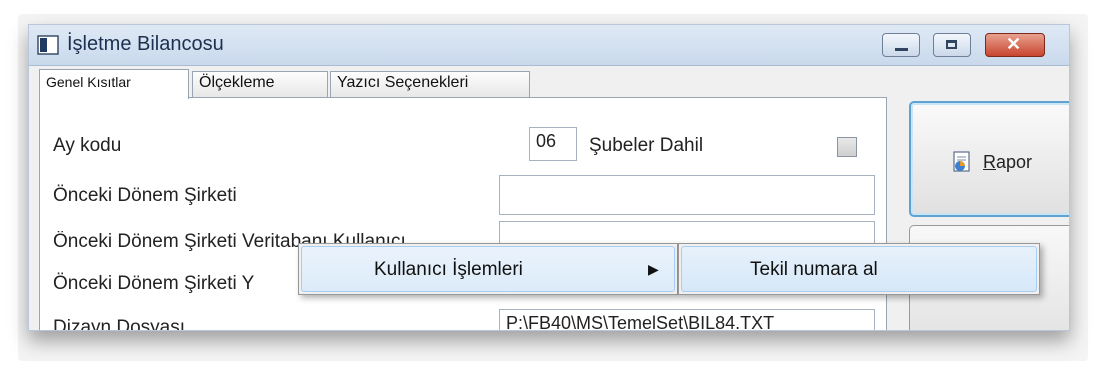  What do you see at coordinates (961, 161) in the screenshot?
I see `report-icon` at bounding box center [961, 161].